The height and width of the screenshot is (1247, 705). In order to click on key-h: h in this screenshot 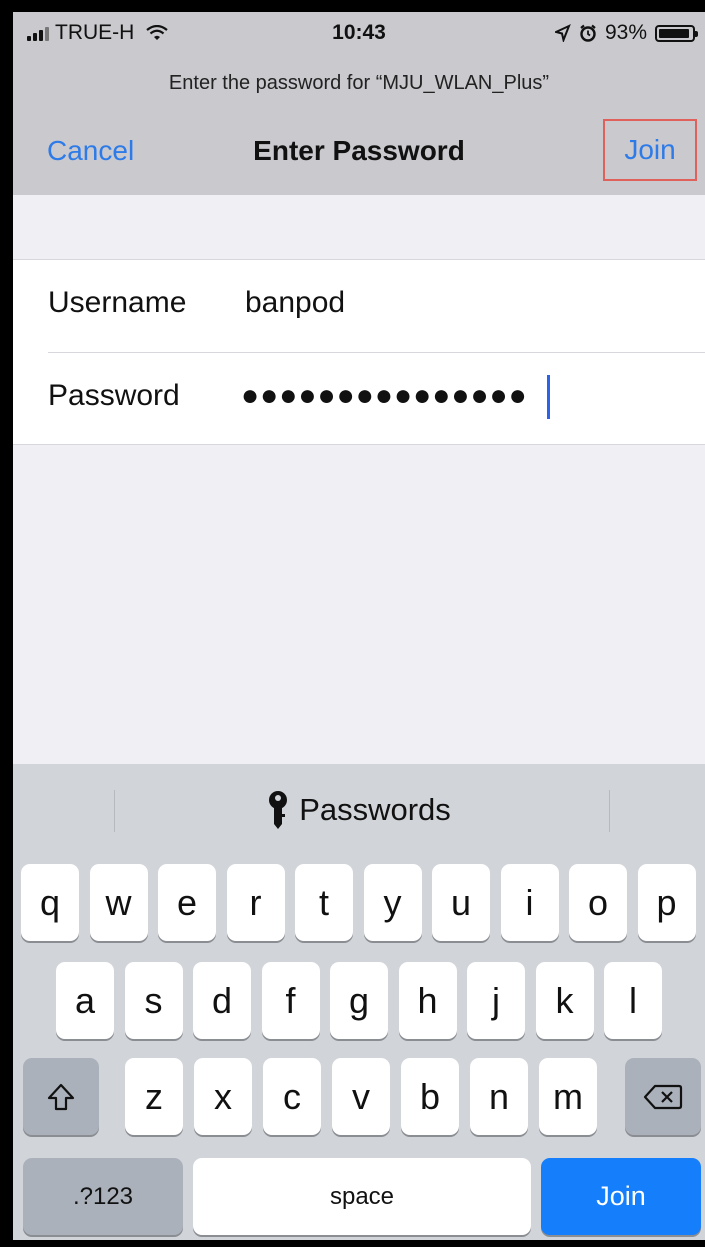, I will do `click(427, 1000)`.